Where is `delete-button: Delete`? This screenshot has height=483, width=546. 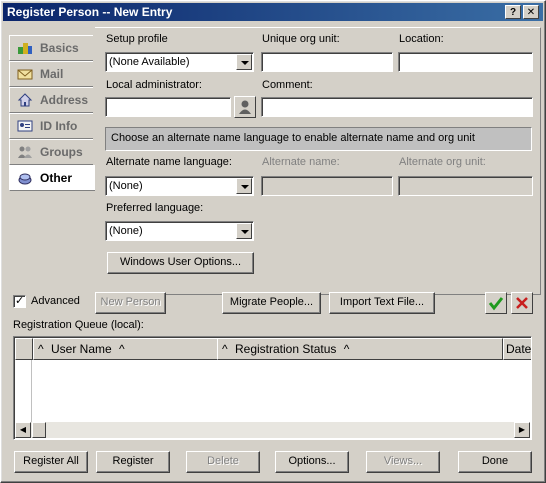
delete-button: Delete is located at coordinates (223, 462).